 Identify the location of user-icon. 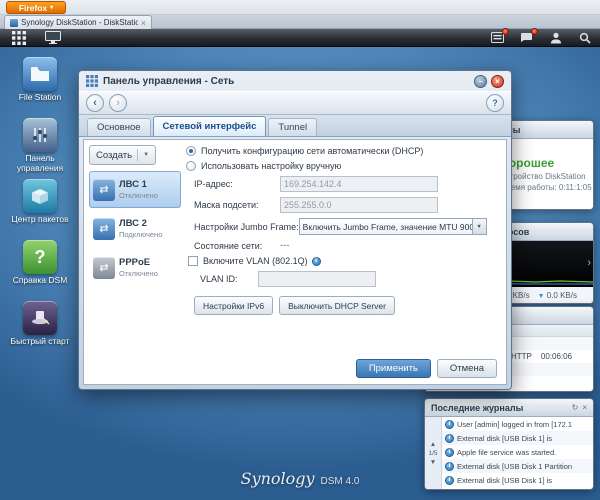
(555, 37).